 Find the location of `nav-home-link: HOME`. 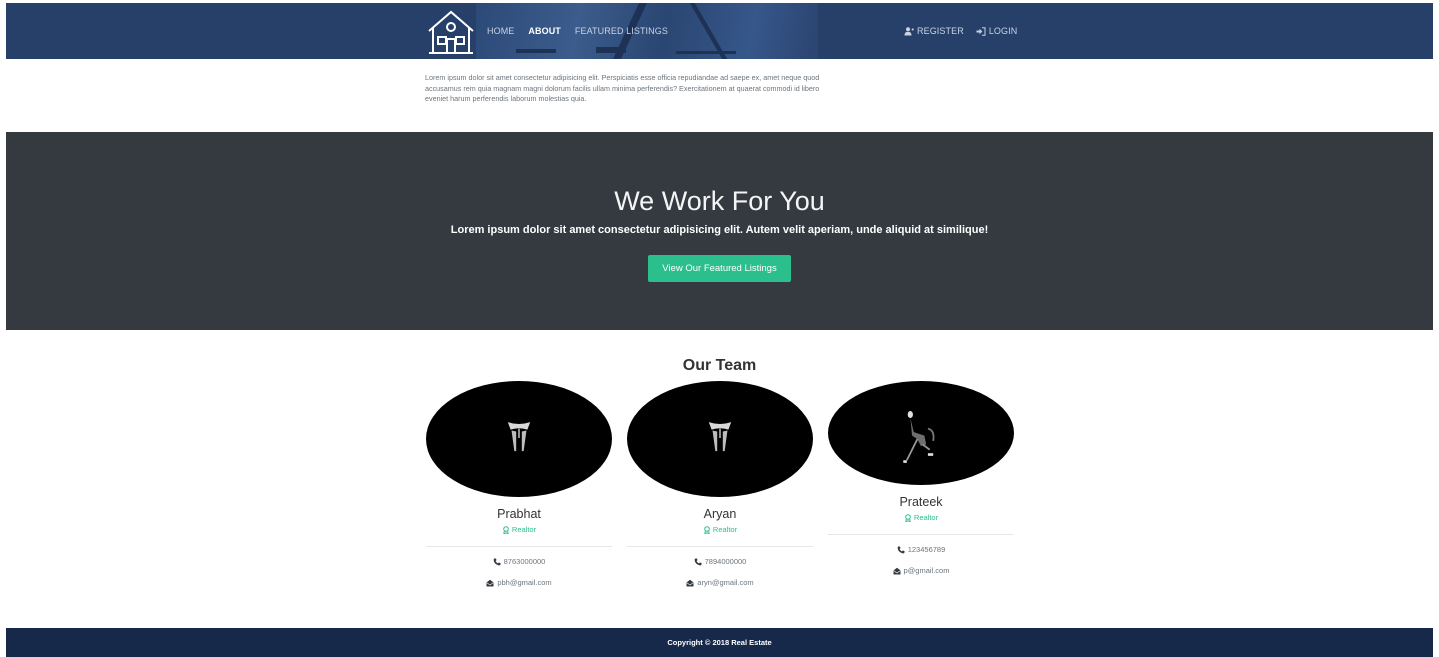

nav-home-link: HOME is located at coordinates (500, 31).